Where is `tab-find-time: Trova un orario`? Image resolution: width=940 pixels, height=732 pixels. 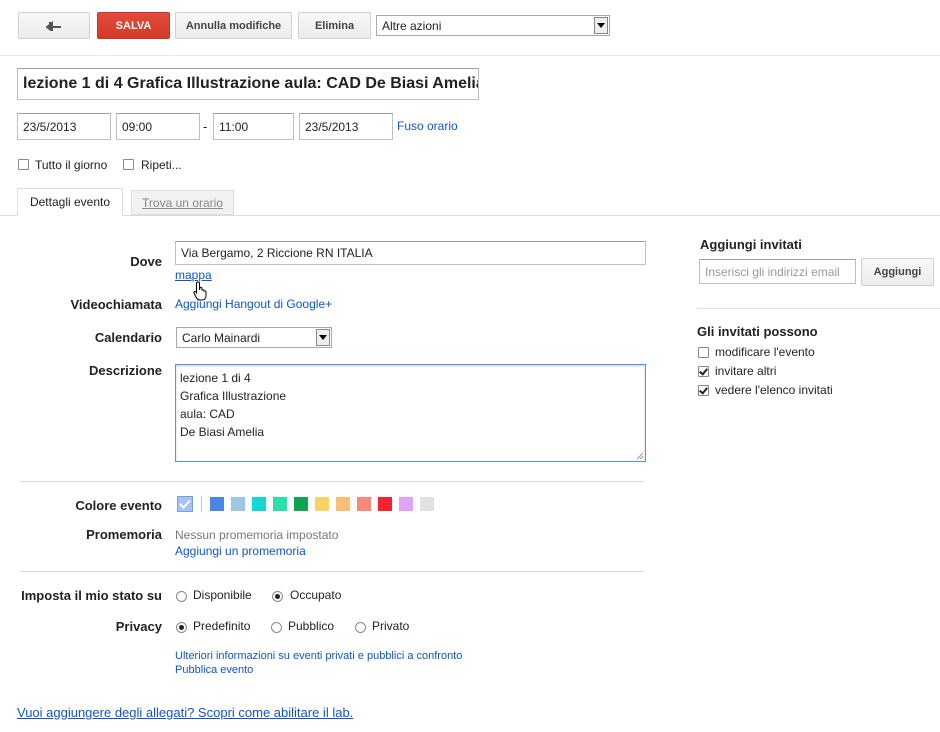 tab-find-time: Trova un orario is located at coordinates (182, 202).